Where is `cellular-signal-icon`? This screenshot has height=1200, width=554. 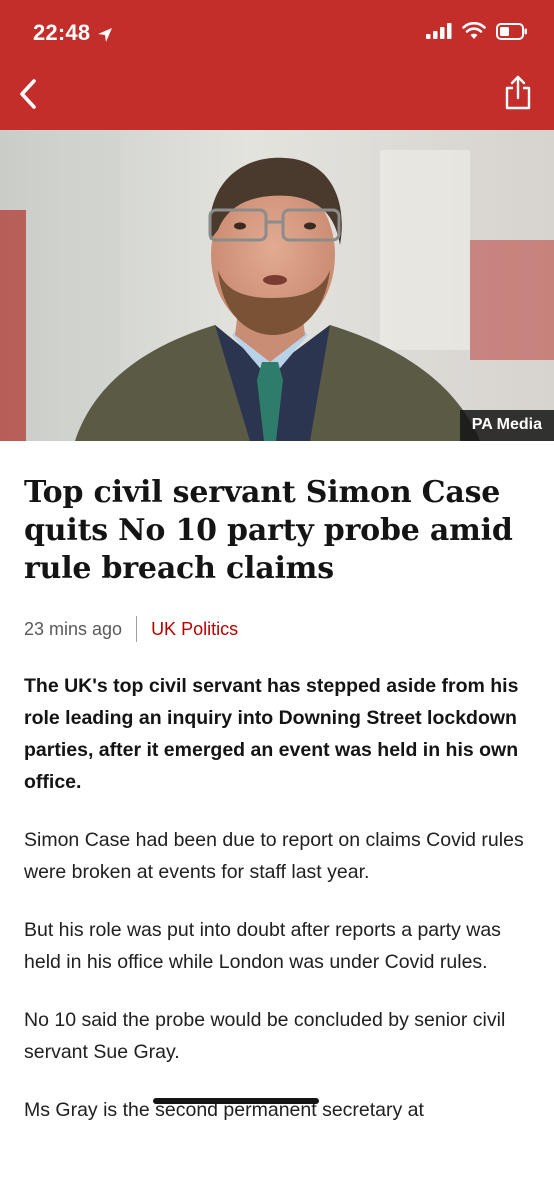
cellular-signal-icon is located at coordinates (439, 33).